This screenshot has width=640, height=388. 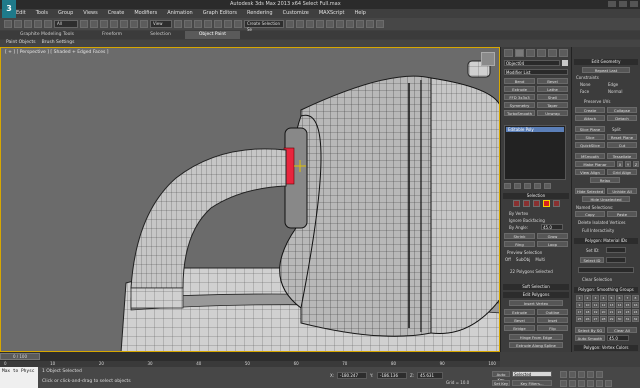 I want to click on smoothing-group-button: 3, so click(x=595, y=298).